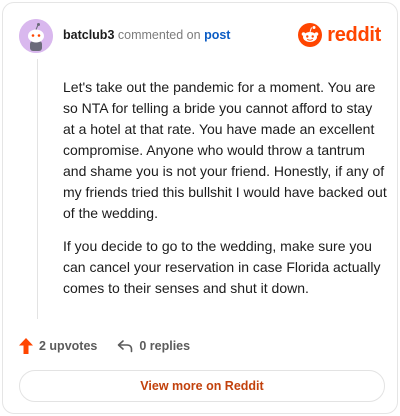 The image size is (400, 416). I want to click on avatar, so click(36, 36).